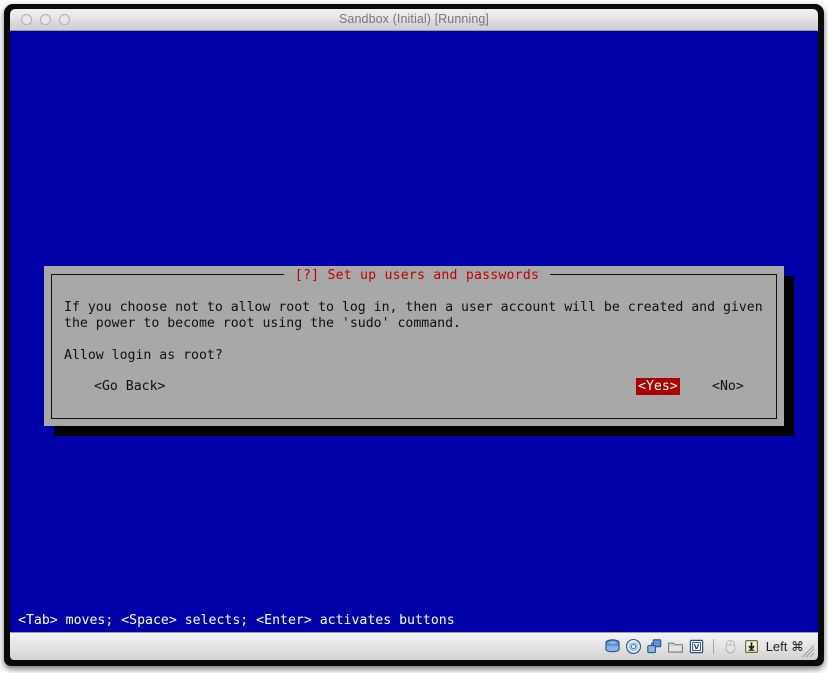 The image size is (828, 673). I want to click on mouse-integration-icon, so click(730, 646).